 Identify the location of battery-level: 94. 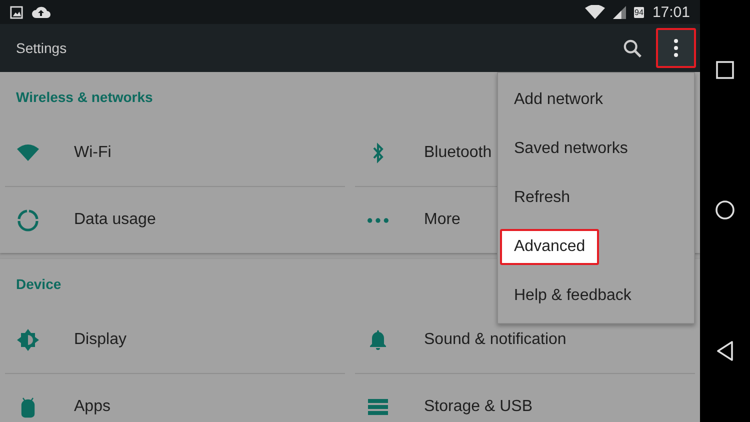
(639, 12).